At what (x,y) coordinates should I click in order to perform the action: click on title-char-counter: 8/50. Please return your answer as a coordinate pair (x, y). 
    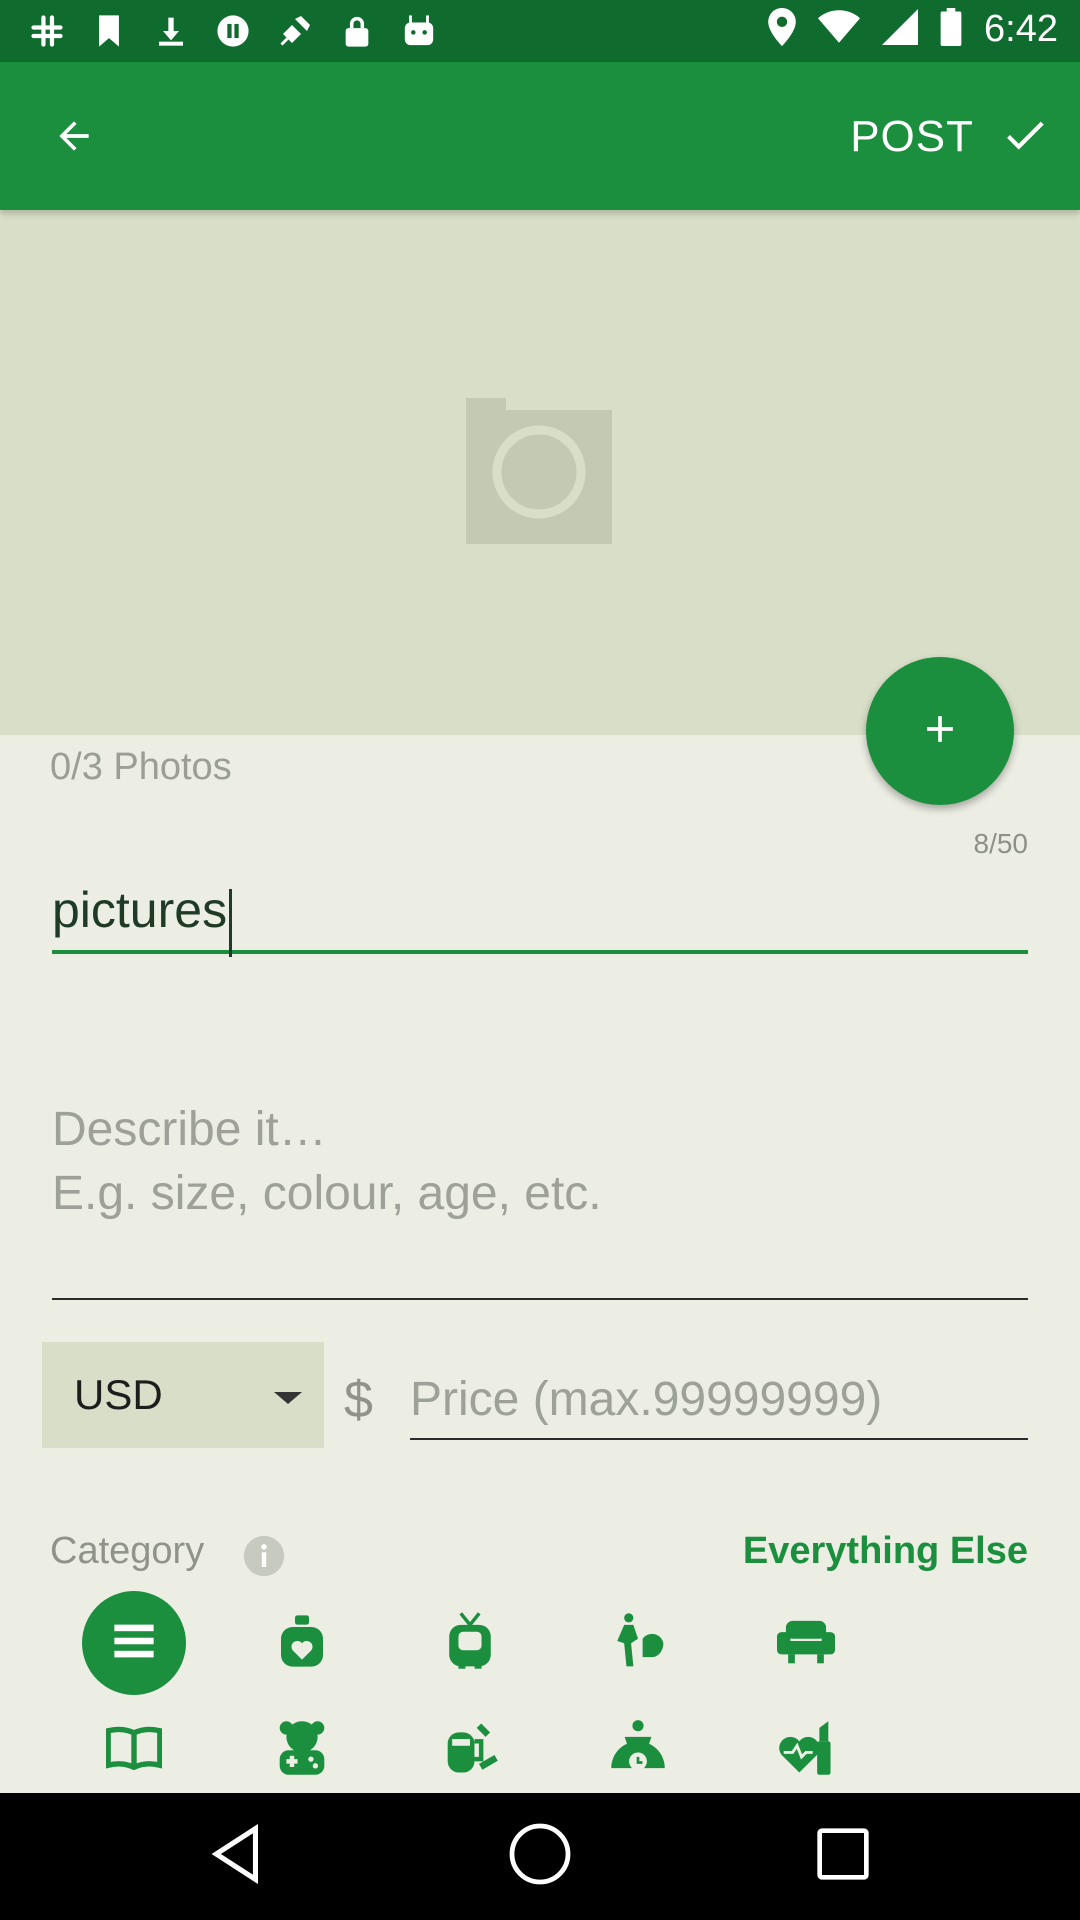
    Looking at the image, I should click on (1001, 843).